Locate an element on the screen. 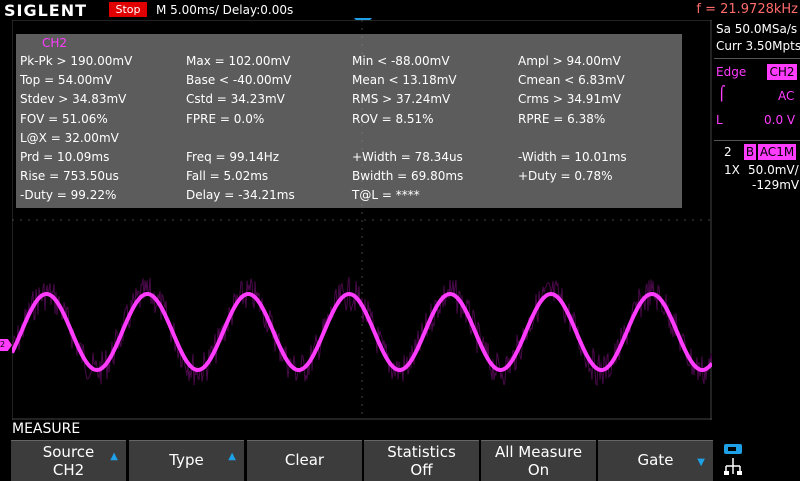 This screenshot has width=800, height=481. measurement-value: Base < -40.00mV is located at coordinates (239, 80).